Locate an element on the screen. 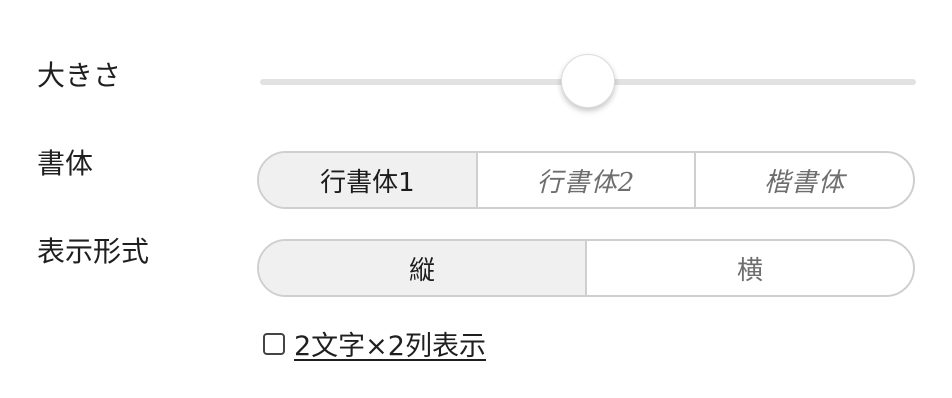 This screenshot has height=398, width=952. two-by-two-checkbox is located at coordinates (274, 343).